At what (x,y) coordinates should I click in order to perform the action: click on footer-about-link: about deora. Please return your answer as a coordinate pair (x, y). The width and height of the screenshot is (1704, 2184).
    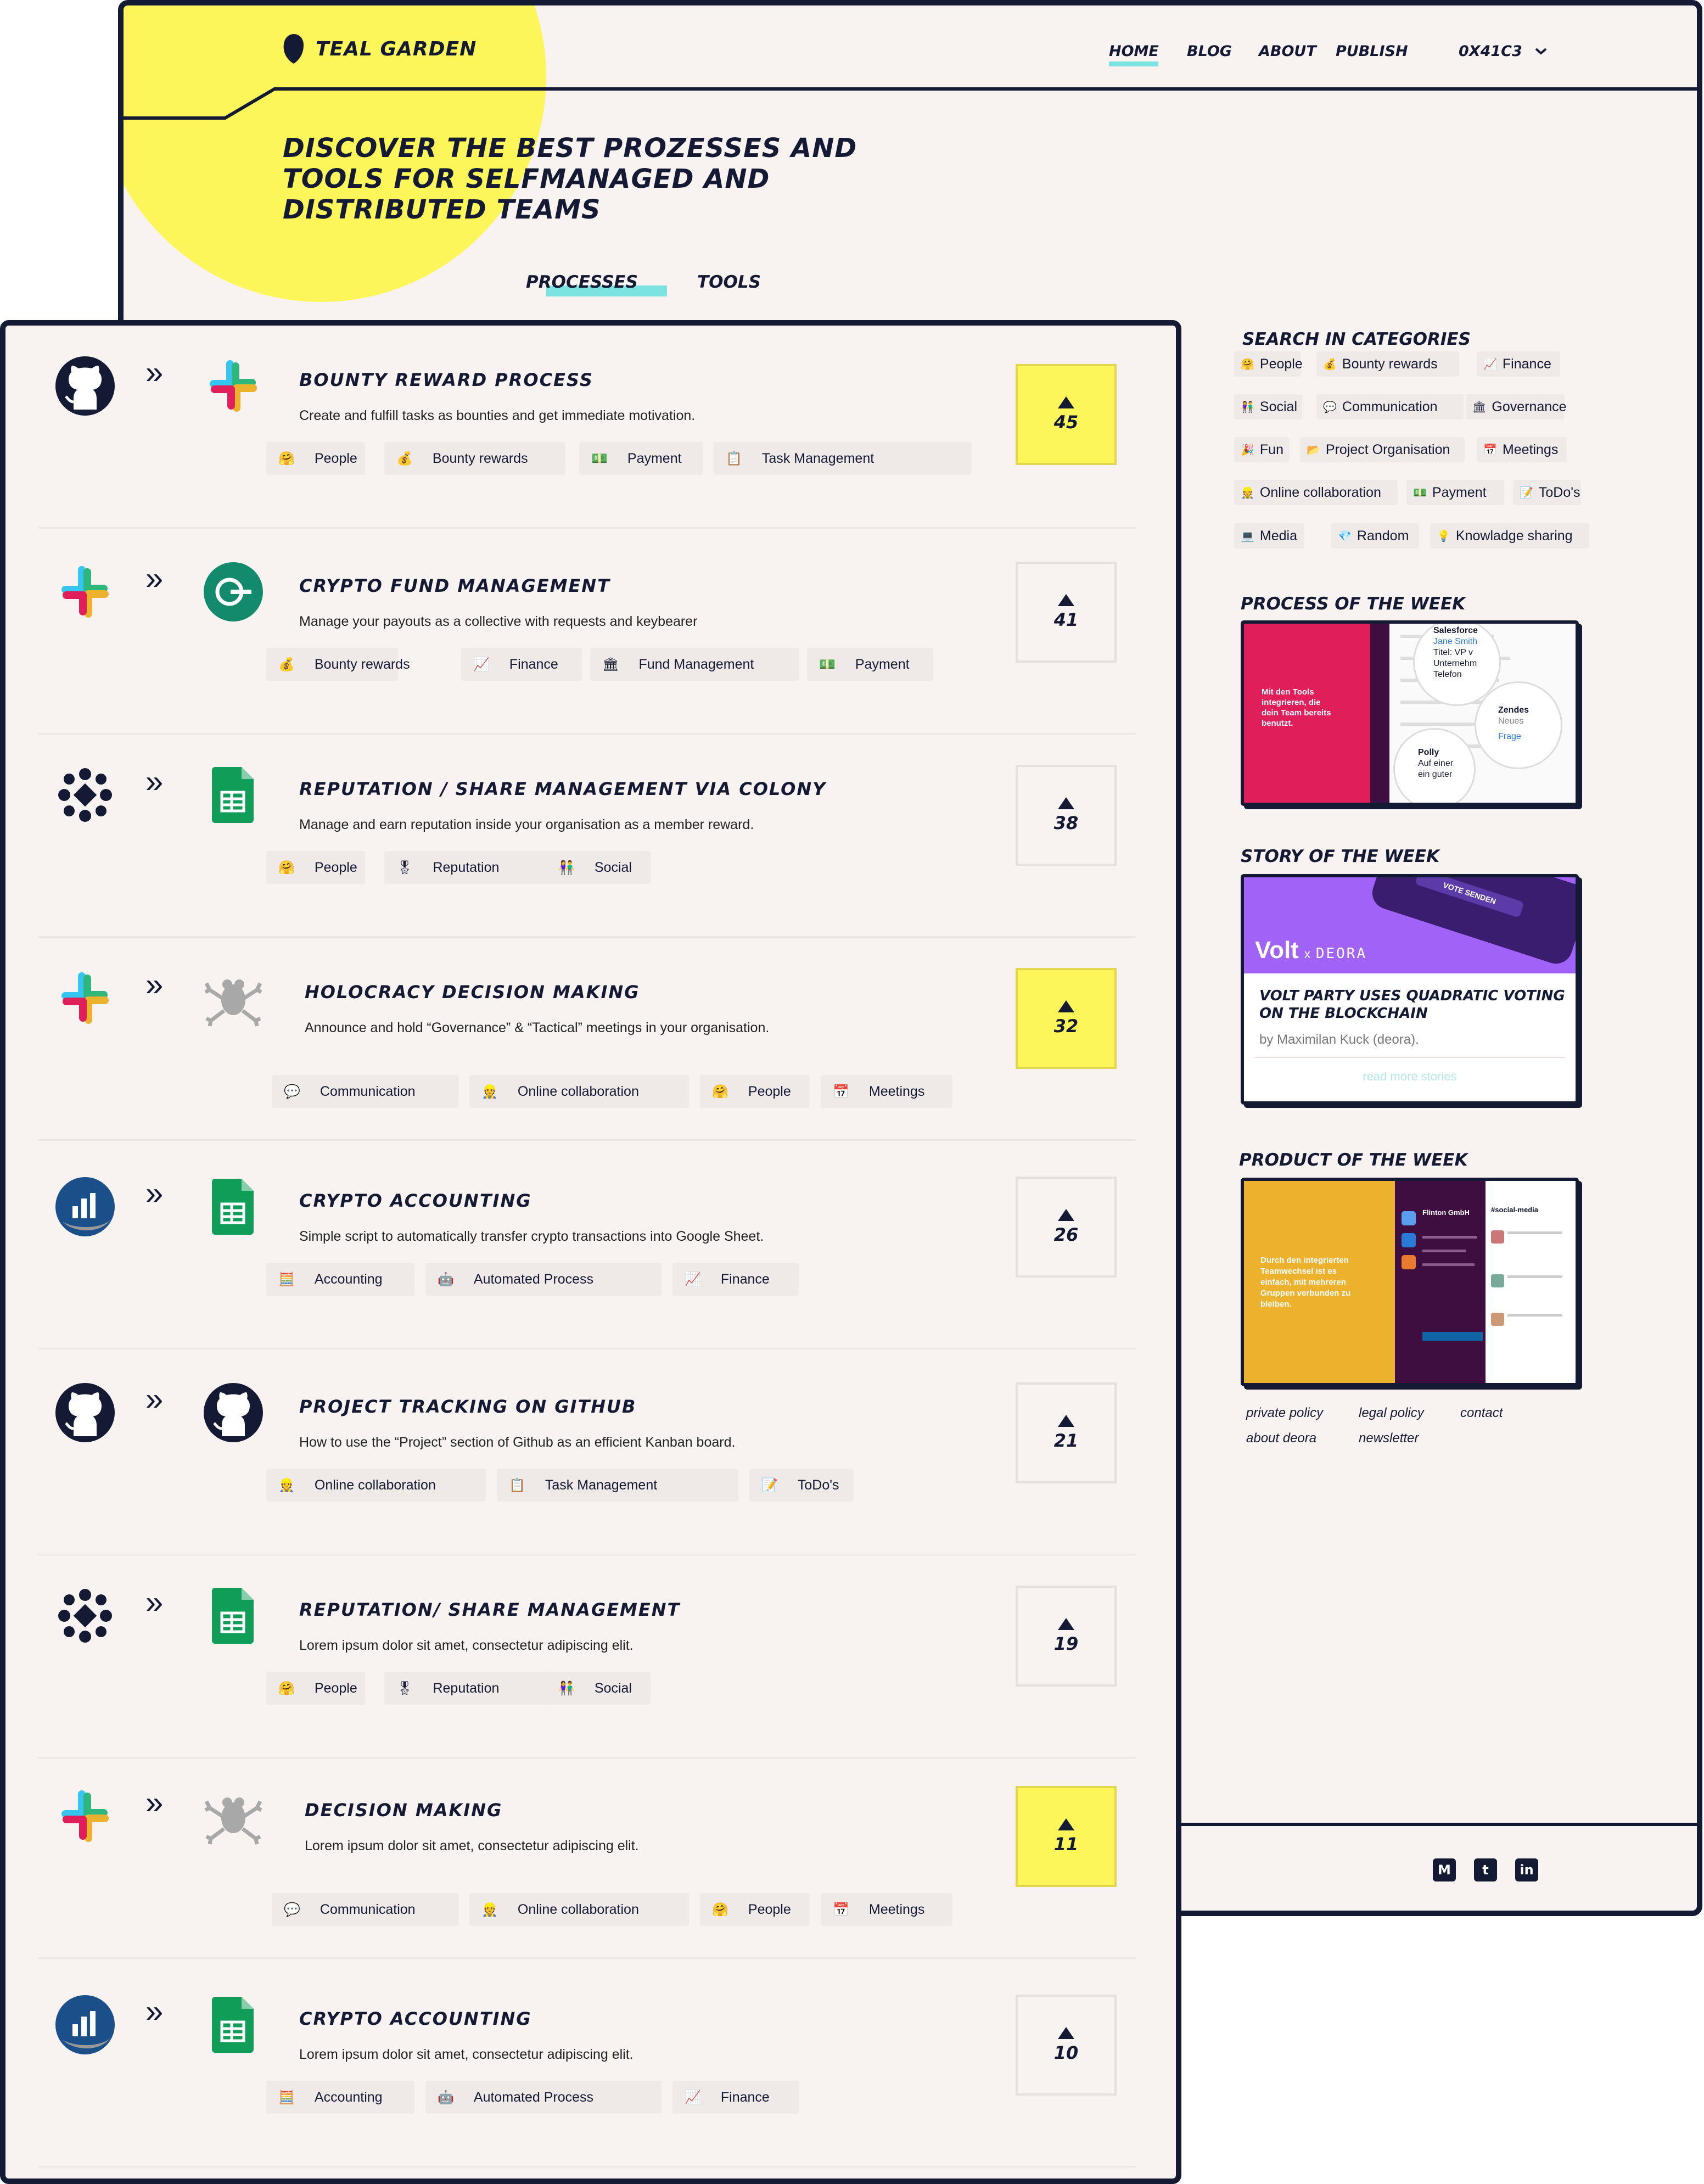
    Looking at the image, I should click on (1281, 1439).